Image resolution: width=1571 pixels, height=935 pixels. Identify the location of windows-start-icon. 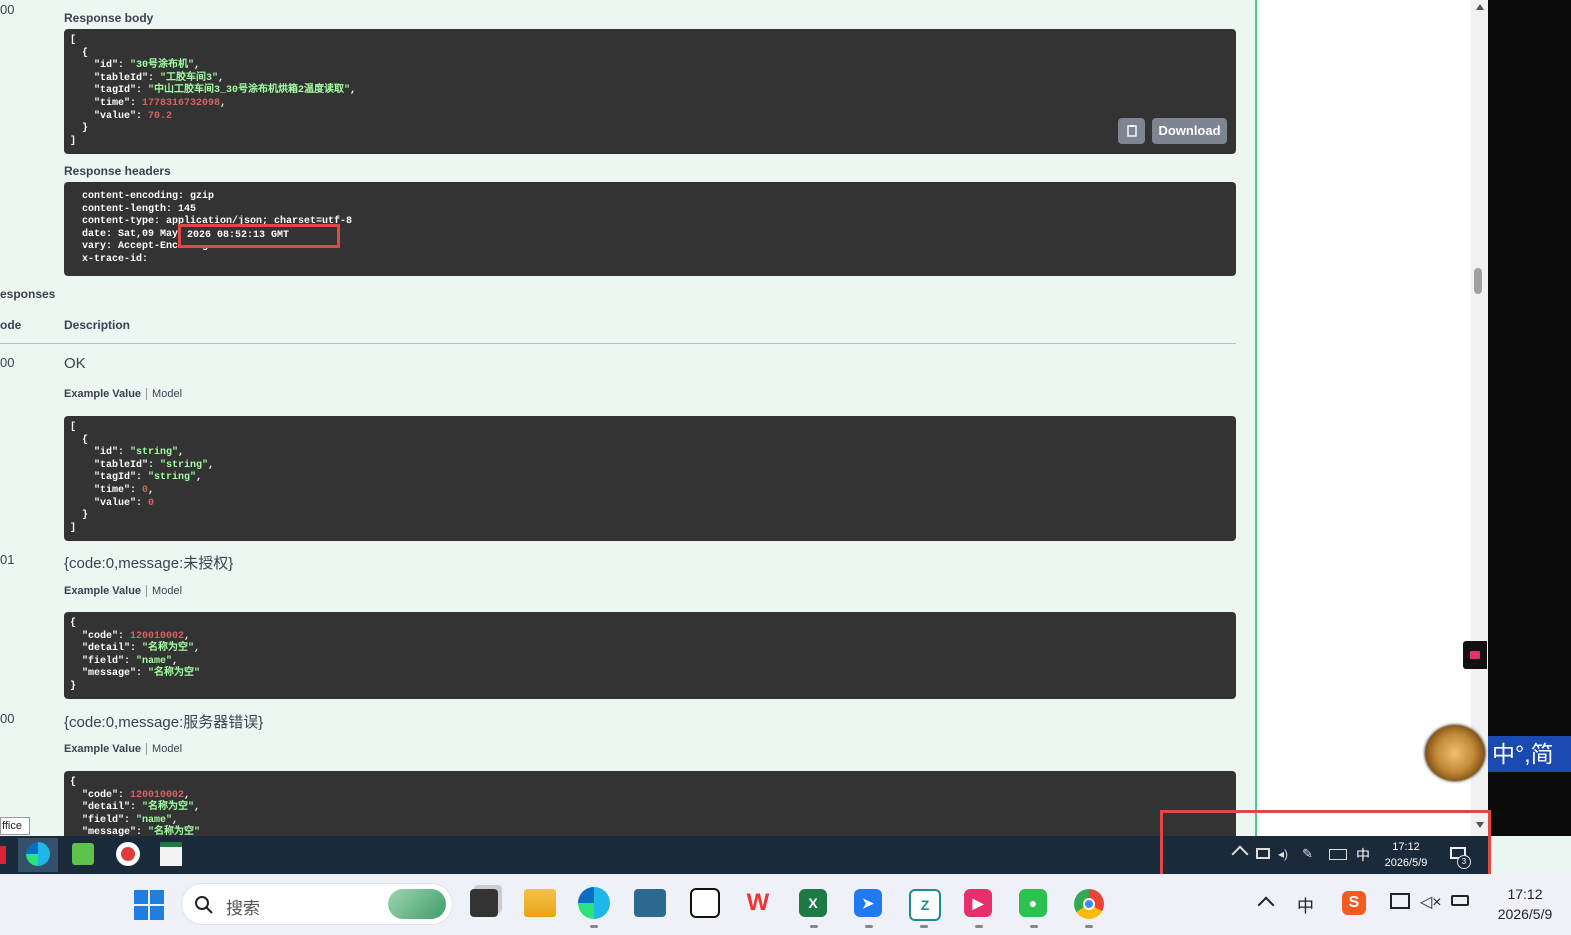
(149, 905).